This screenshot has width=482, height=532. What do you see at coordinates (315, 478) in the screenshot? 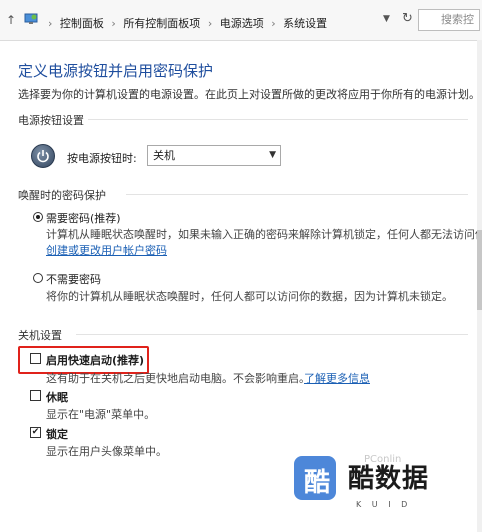
I see `watermark-logo-icon: 酷` at bounding box center [315, 478].